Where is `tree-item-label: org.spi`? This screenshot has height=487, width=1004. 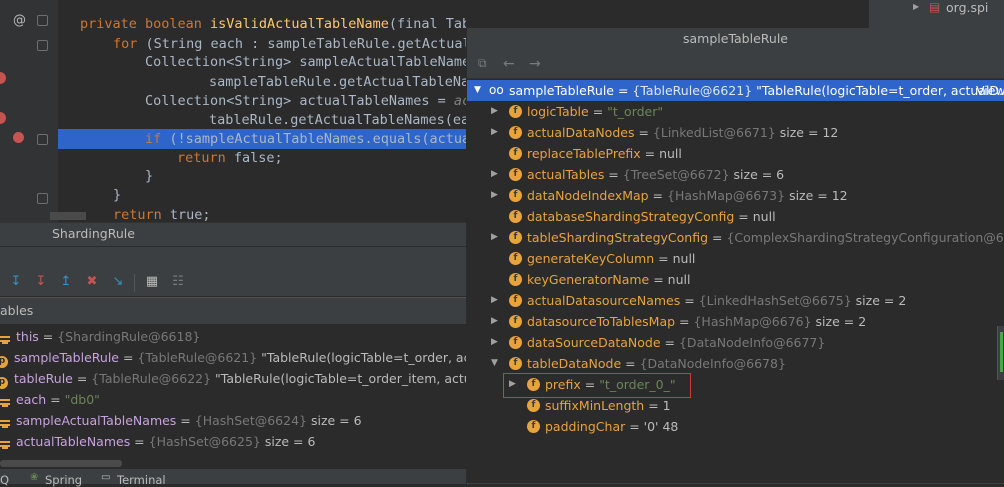
tree-item-label: org.spi is located at coordinates (967, 7).